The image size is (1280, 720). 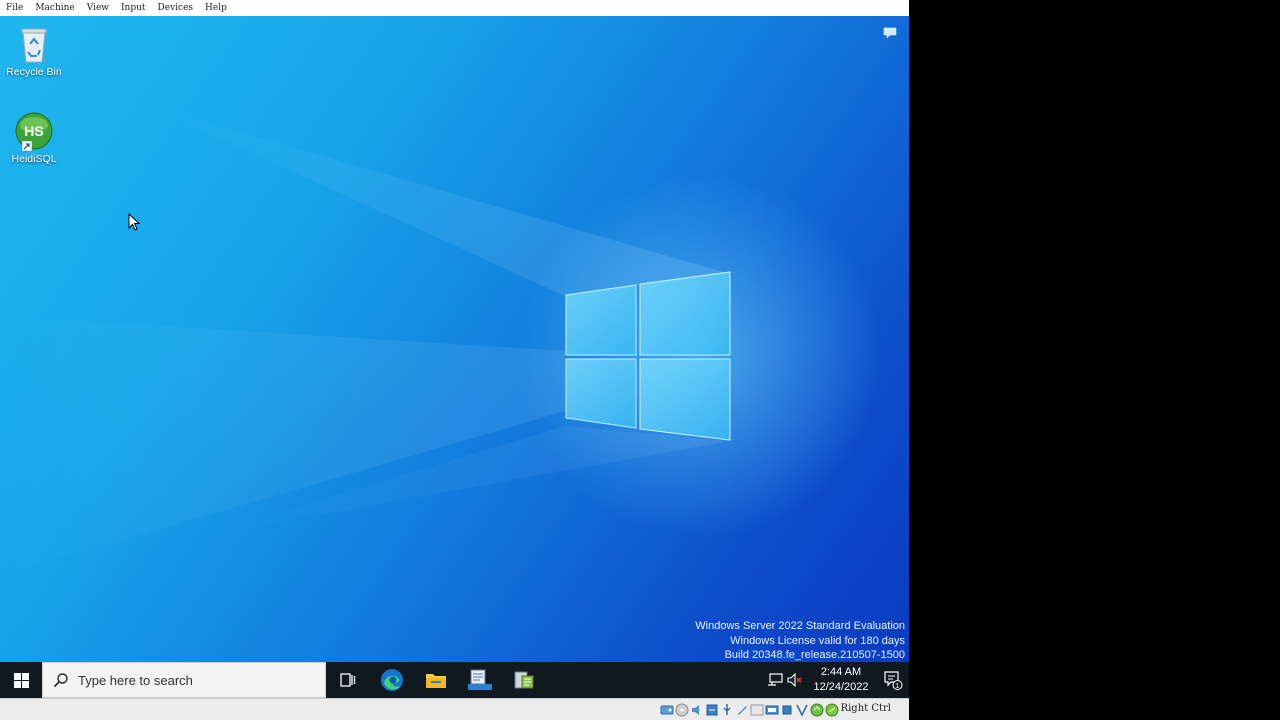 I want to click on desktop-icon-label: Recycle Bin, so click(x=34, y=72).